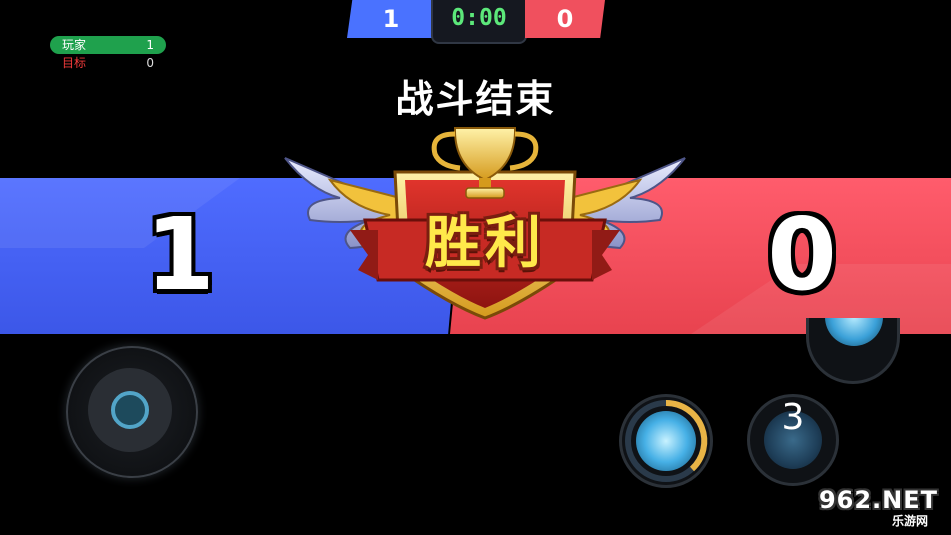  What do you see at coordinates (853, 351) in the screenshot?
I see `skill-button-top` at bounding box center [853, 351].